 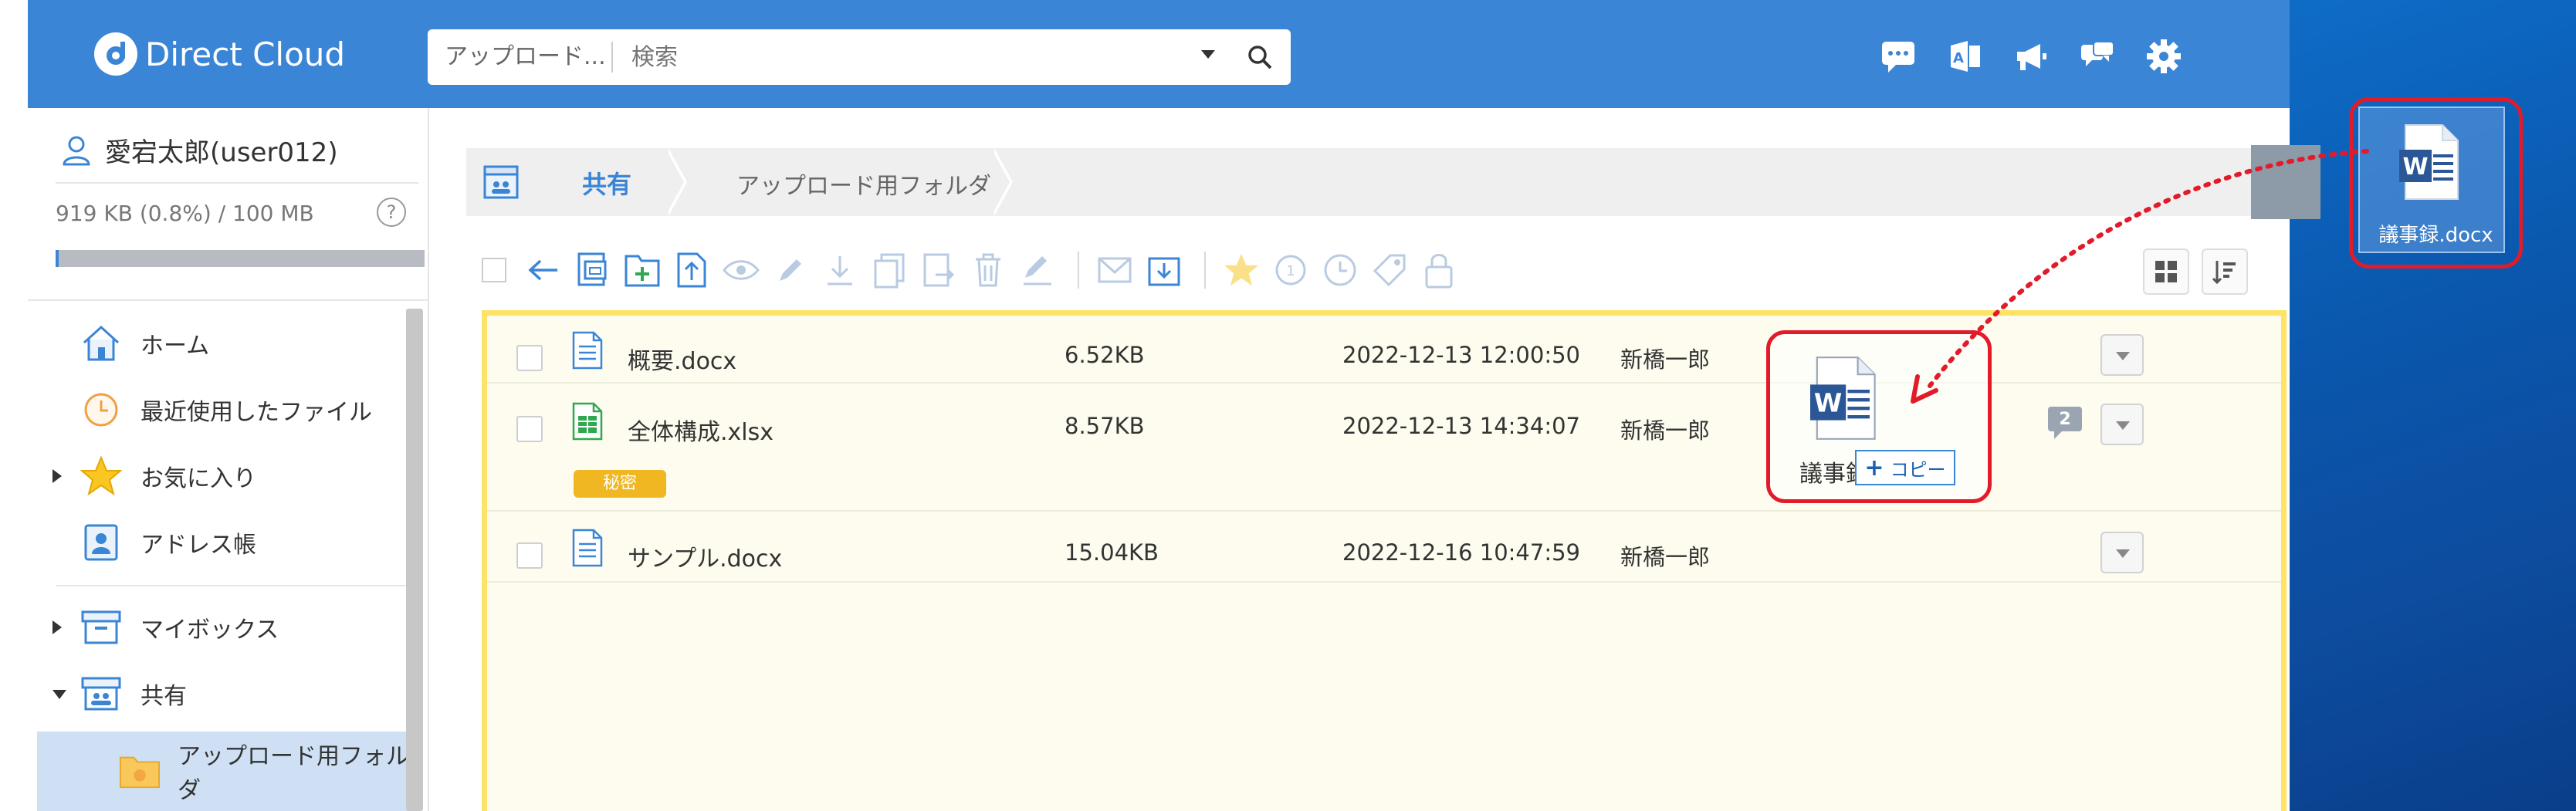 What do you see at coordinates (2436, 236) in the screenshot?
I see `desktop-file-label: 議事録.docx` at bounding box center [2436, 236].